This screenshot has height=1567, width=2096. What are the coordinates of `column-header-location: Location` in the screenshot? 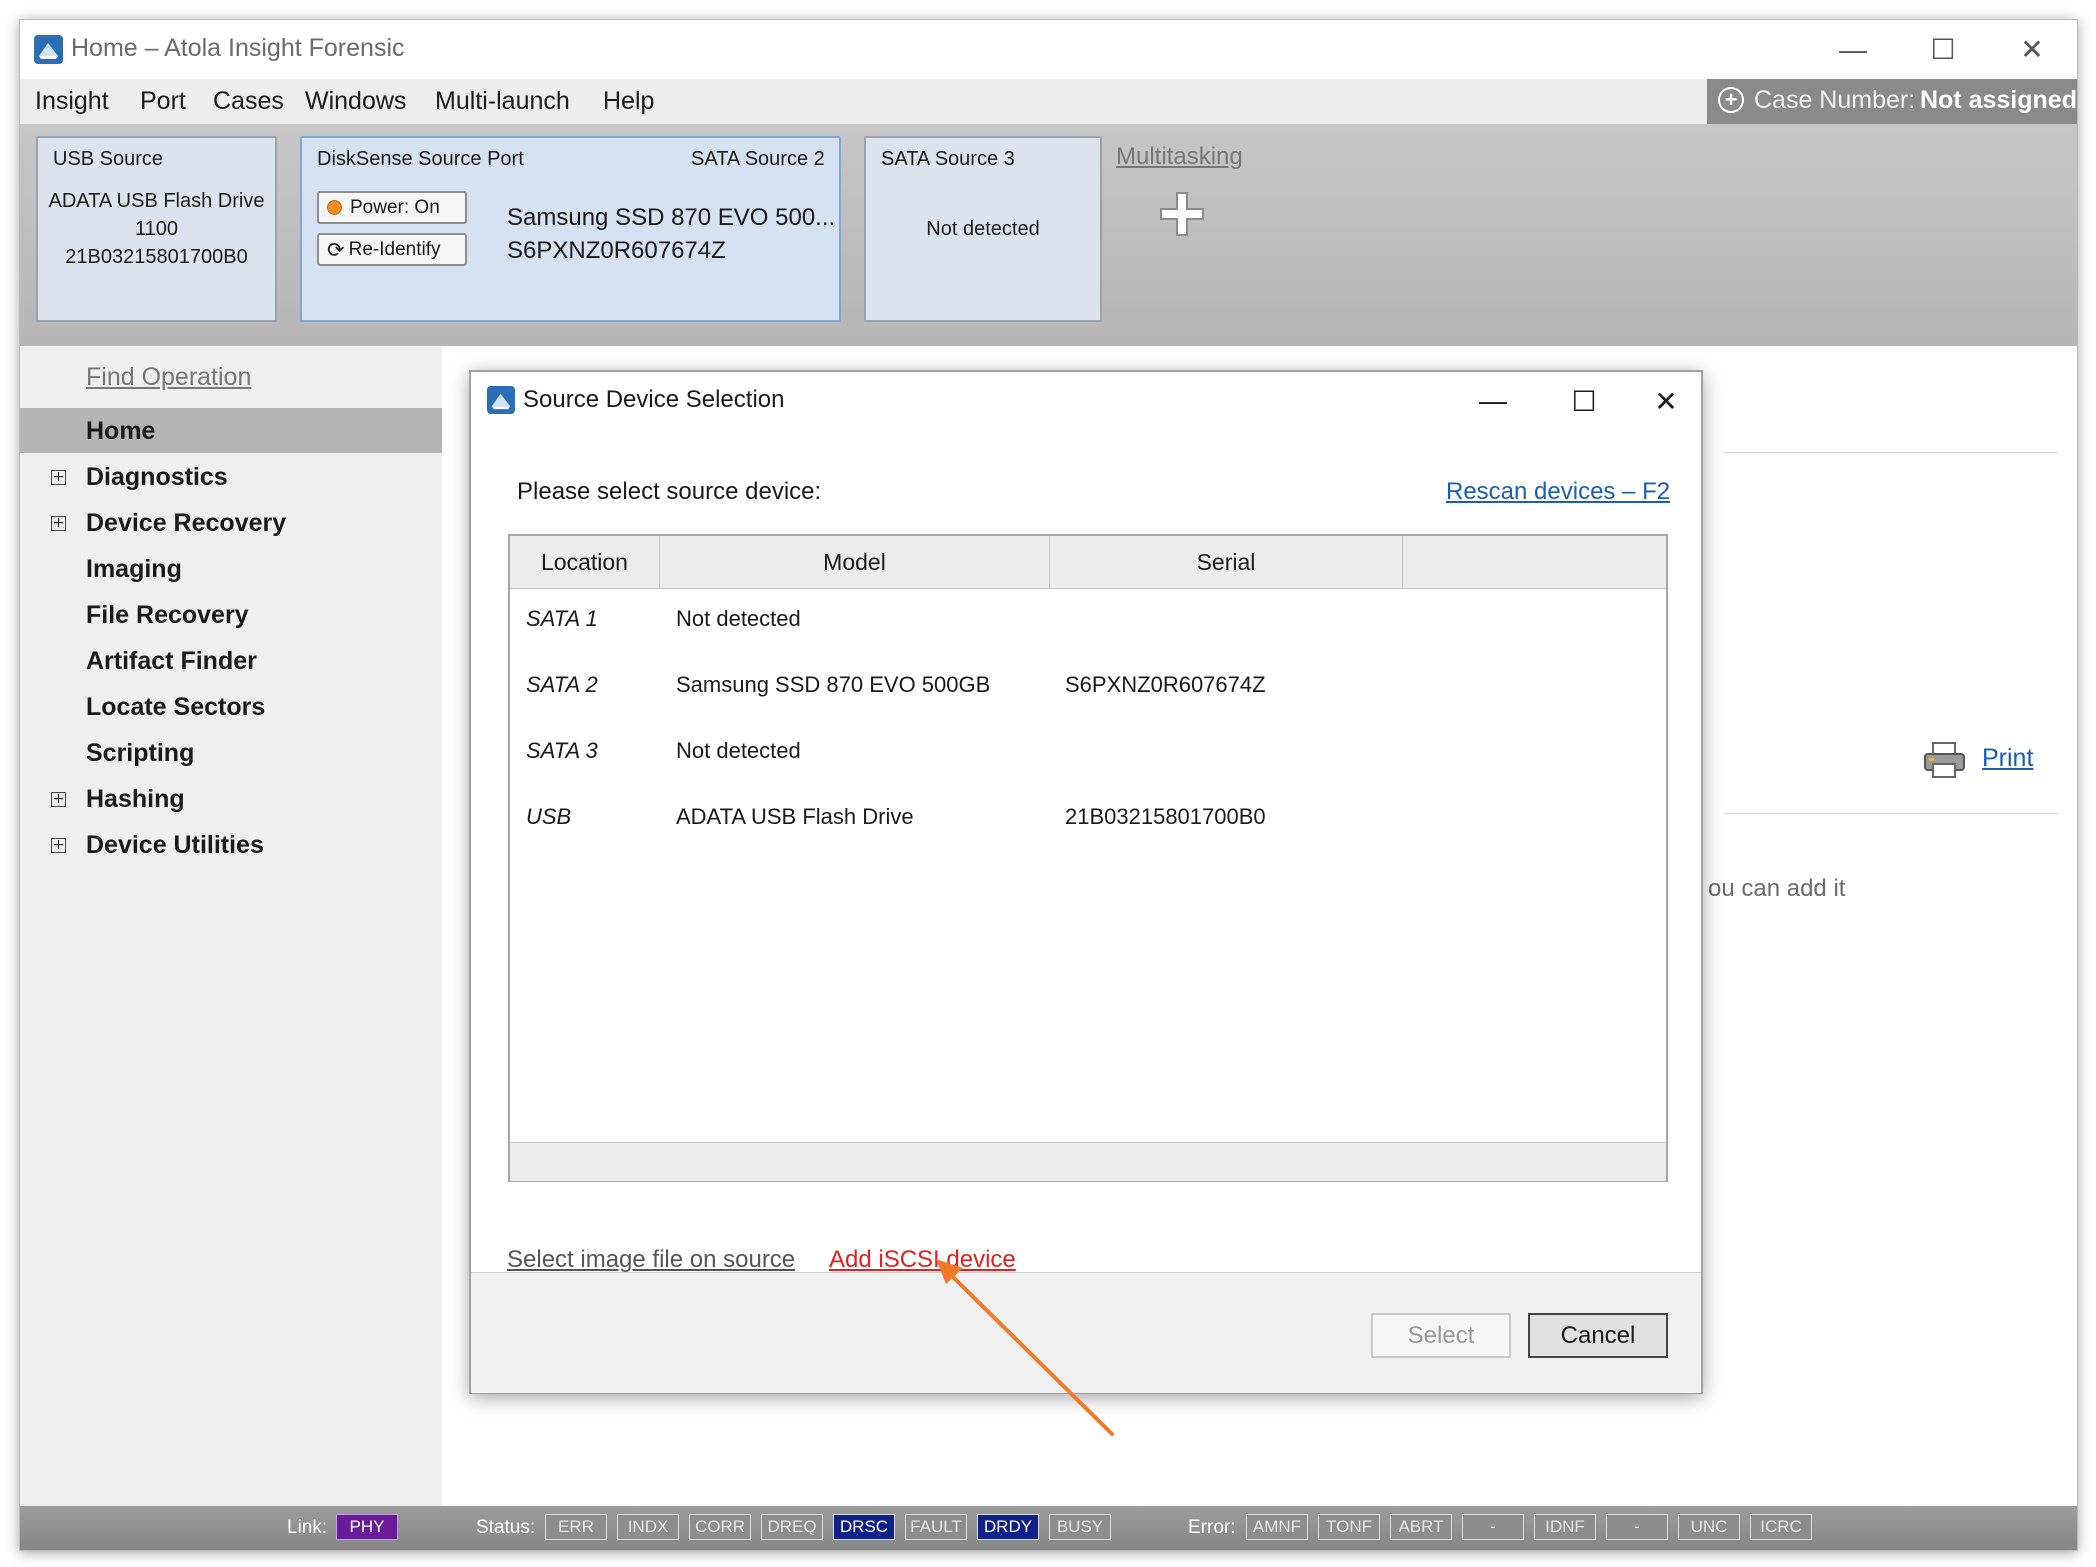 It's located at (585, 562).